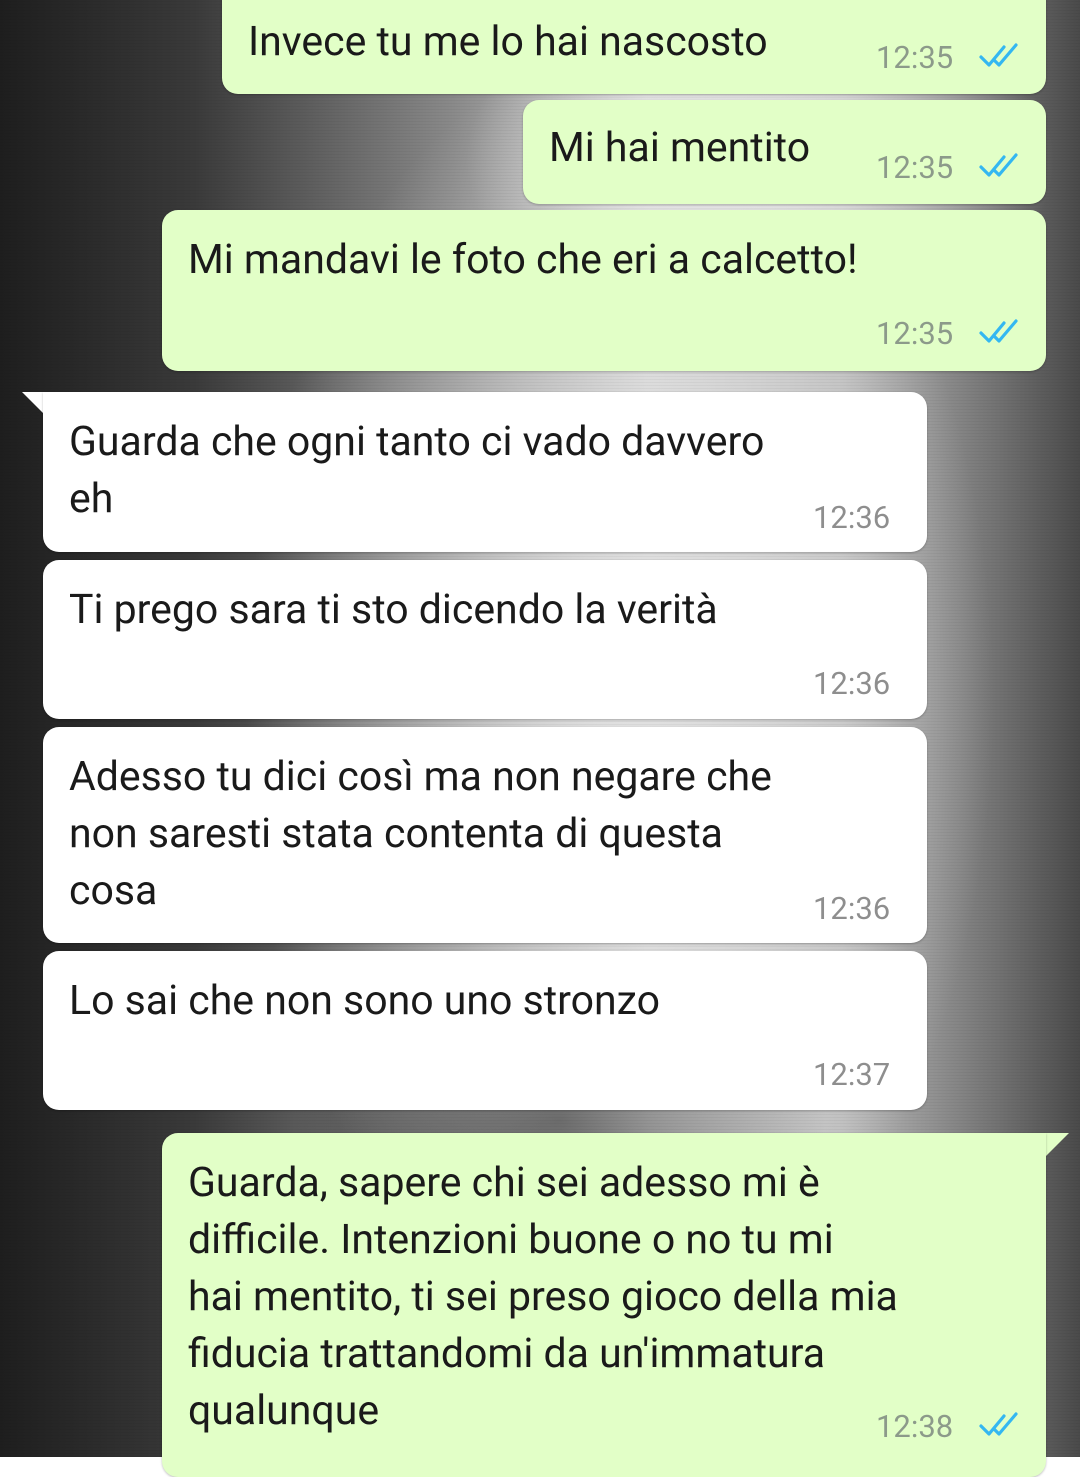 This screenshot has height=1477, width=1080. I want to click on outgoing-message: Invece tu me lo hai nascosto 12:35, so click(634, 47).